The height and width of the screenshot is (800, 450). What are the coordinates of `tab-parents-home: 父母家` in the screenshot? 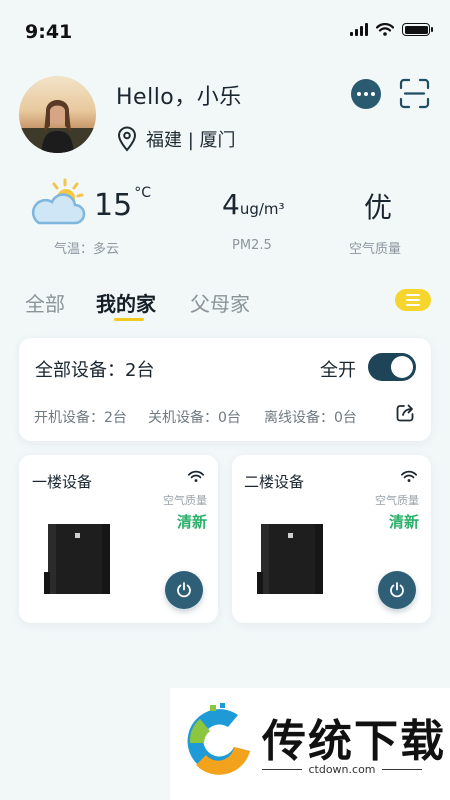 It's located at (220, 302).